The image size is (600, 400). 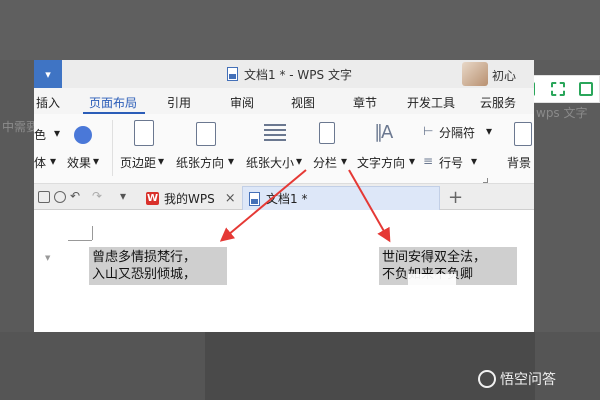 I want to click on text-direction-button: 文字方向, so click(x=381, y=162).